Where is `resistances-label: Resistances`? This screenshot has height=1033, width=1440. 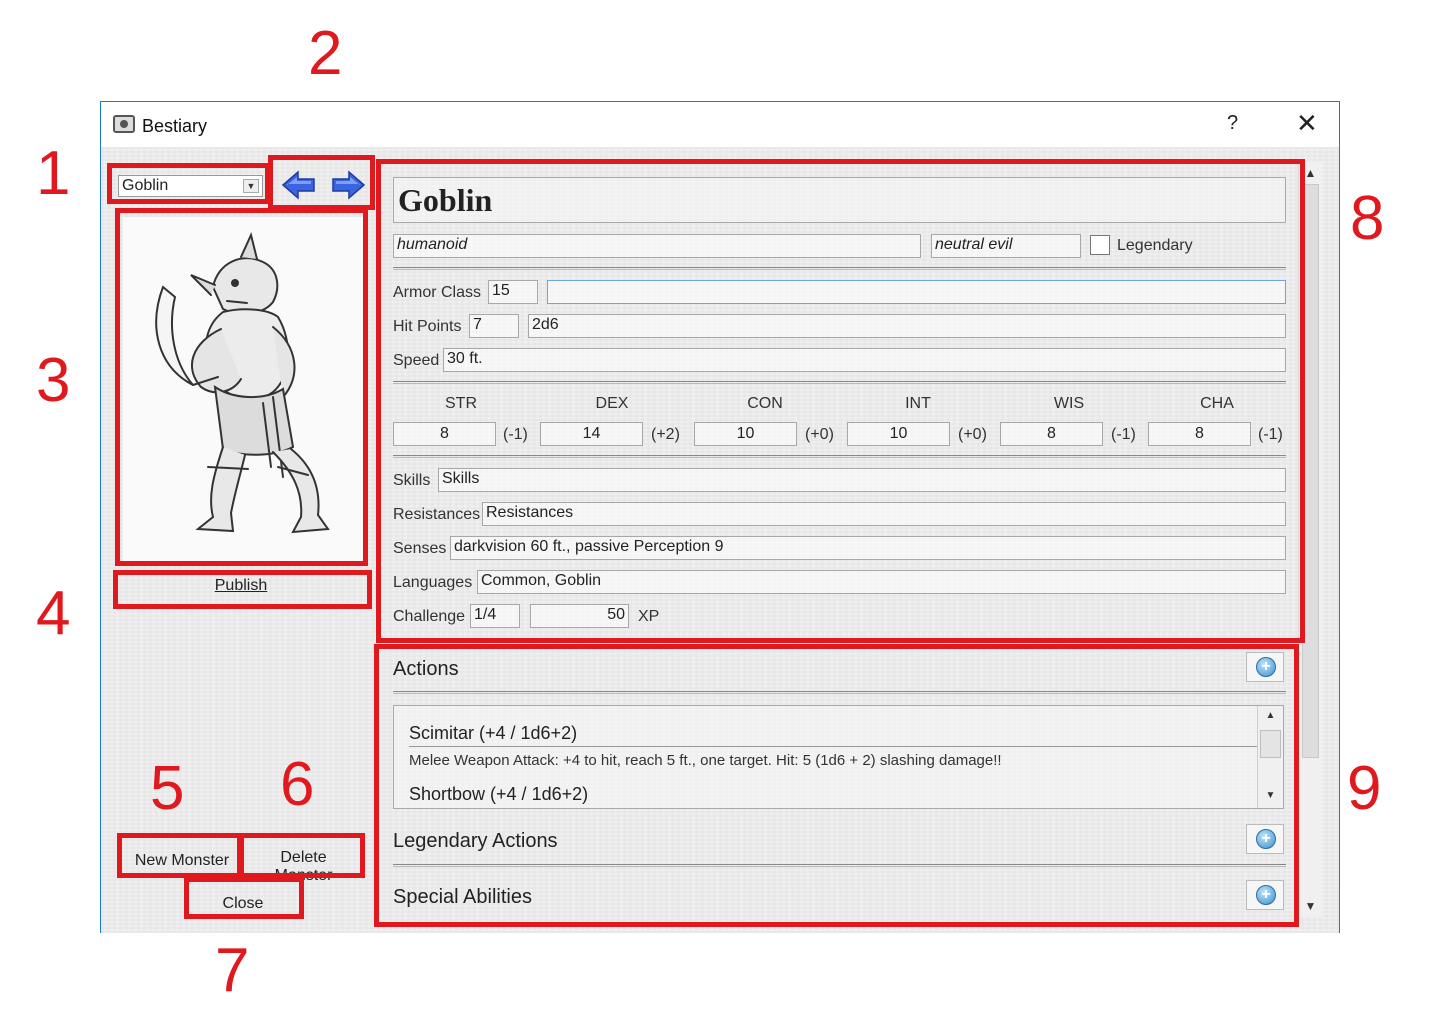 resistances-label: Resistances is located at coordinates (437, 514).